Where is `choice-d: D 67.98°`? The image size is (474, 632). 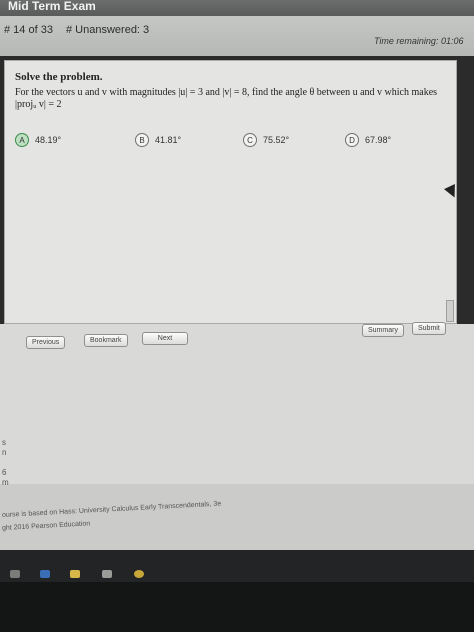
choice-d: D 67.98° is located at coordinates (368, 140).